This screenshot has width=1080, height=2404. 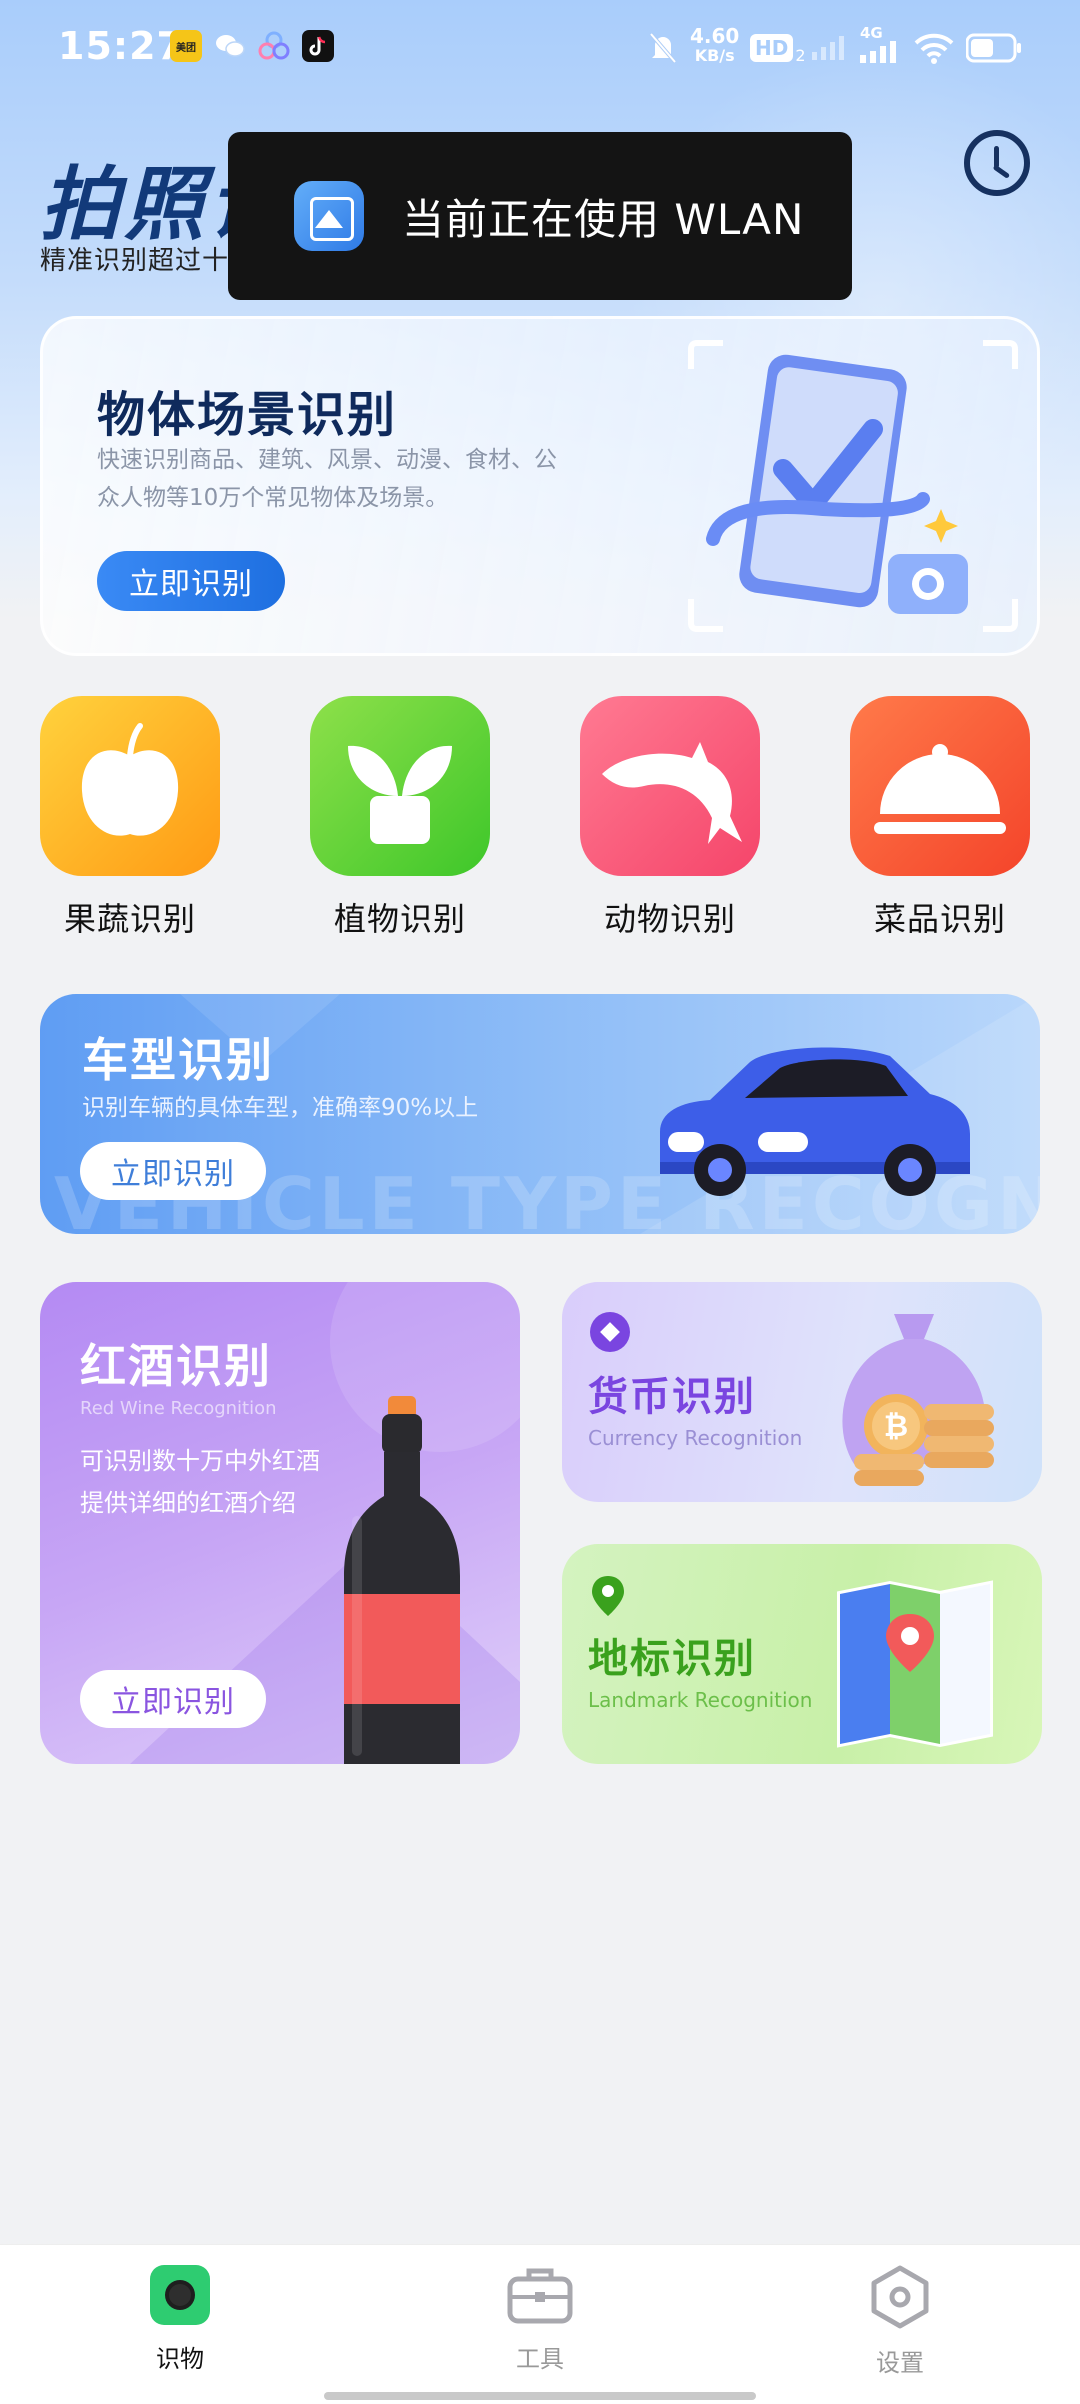 I want to click on tiktok-app-icon, so click(x=318, y=46).